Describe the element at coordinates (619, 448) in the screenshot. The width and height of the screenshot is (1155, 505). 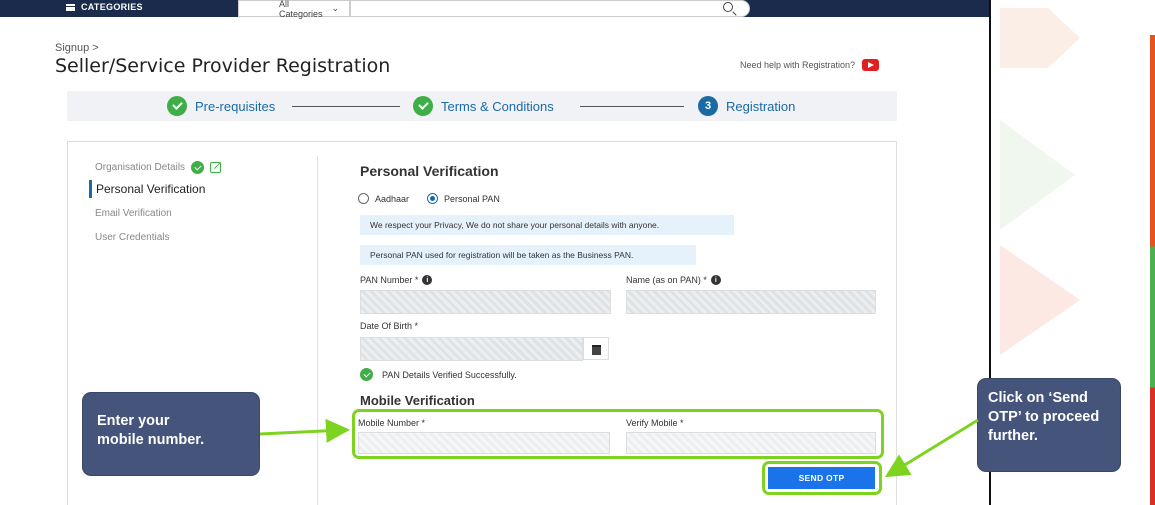
I see `callout-arrows` at that location.